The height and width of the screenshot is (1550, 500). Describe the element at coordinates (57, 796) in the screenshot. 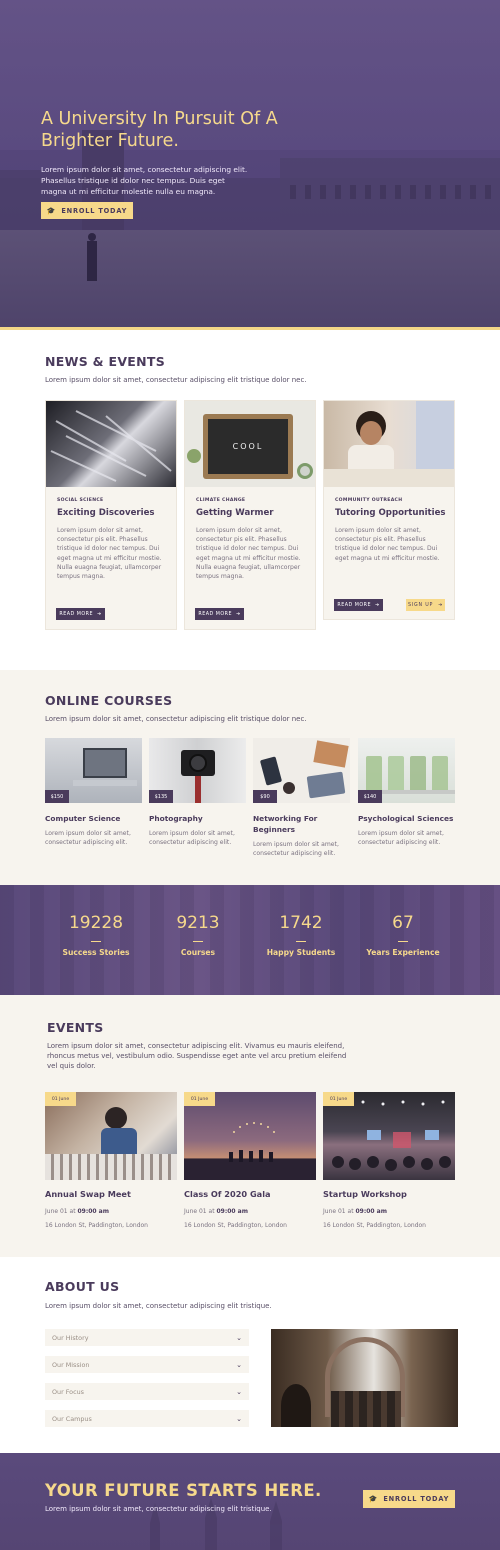

I see `price-badge: $150` at that location.